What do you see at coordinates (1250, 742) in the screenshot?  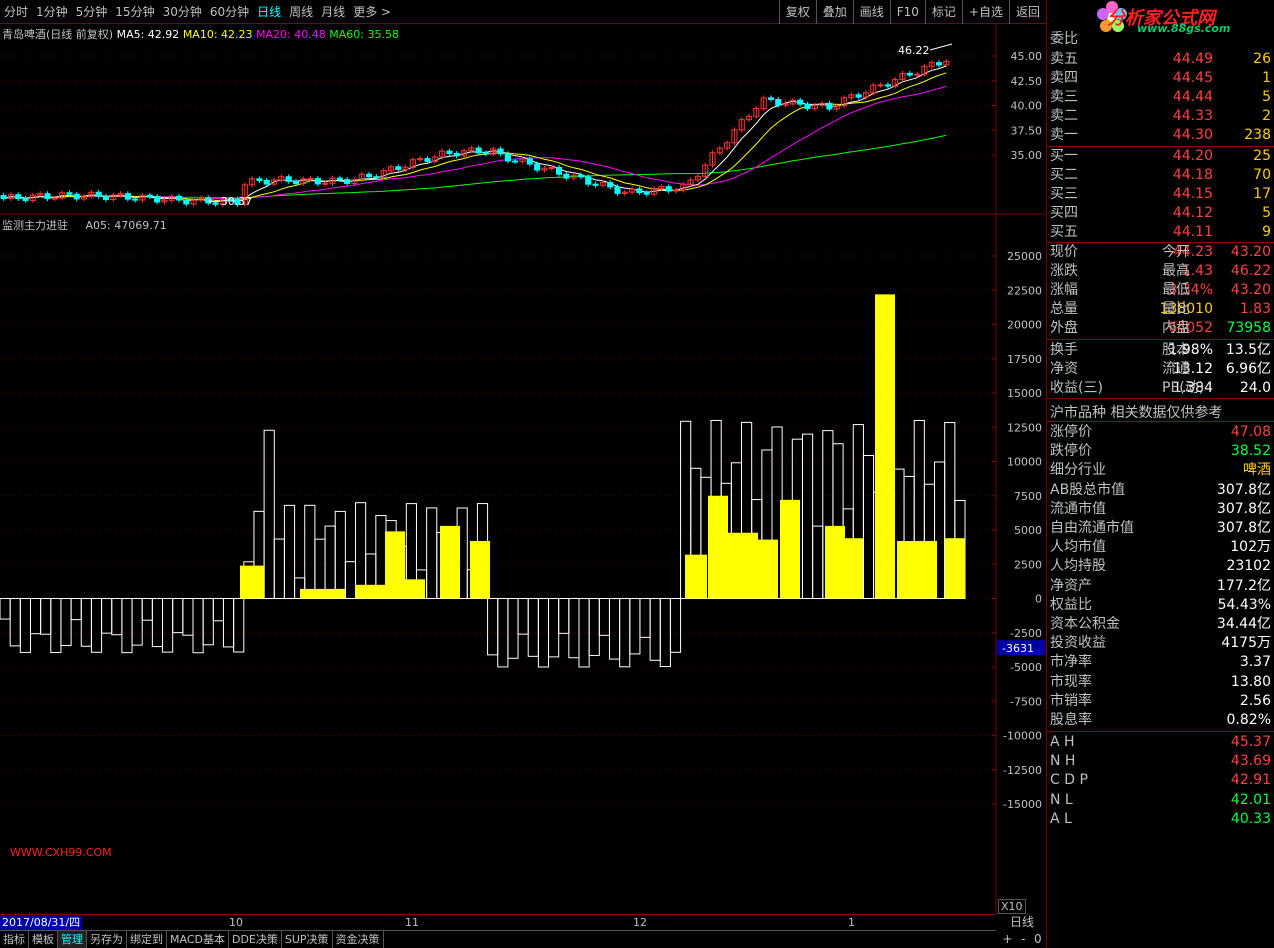 I see `level-value: 45.37` at bounding box center [1250, 742].